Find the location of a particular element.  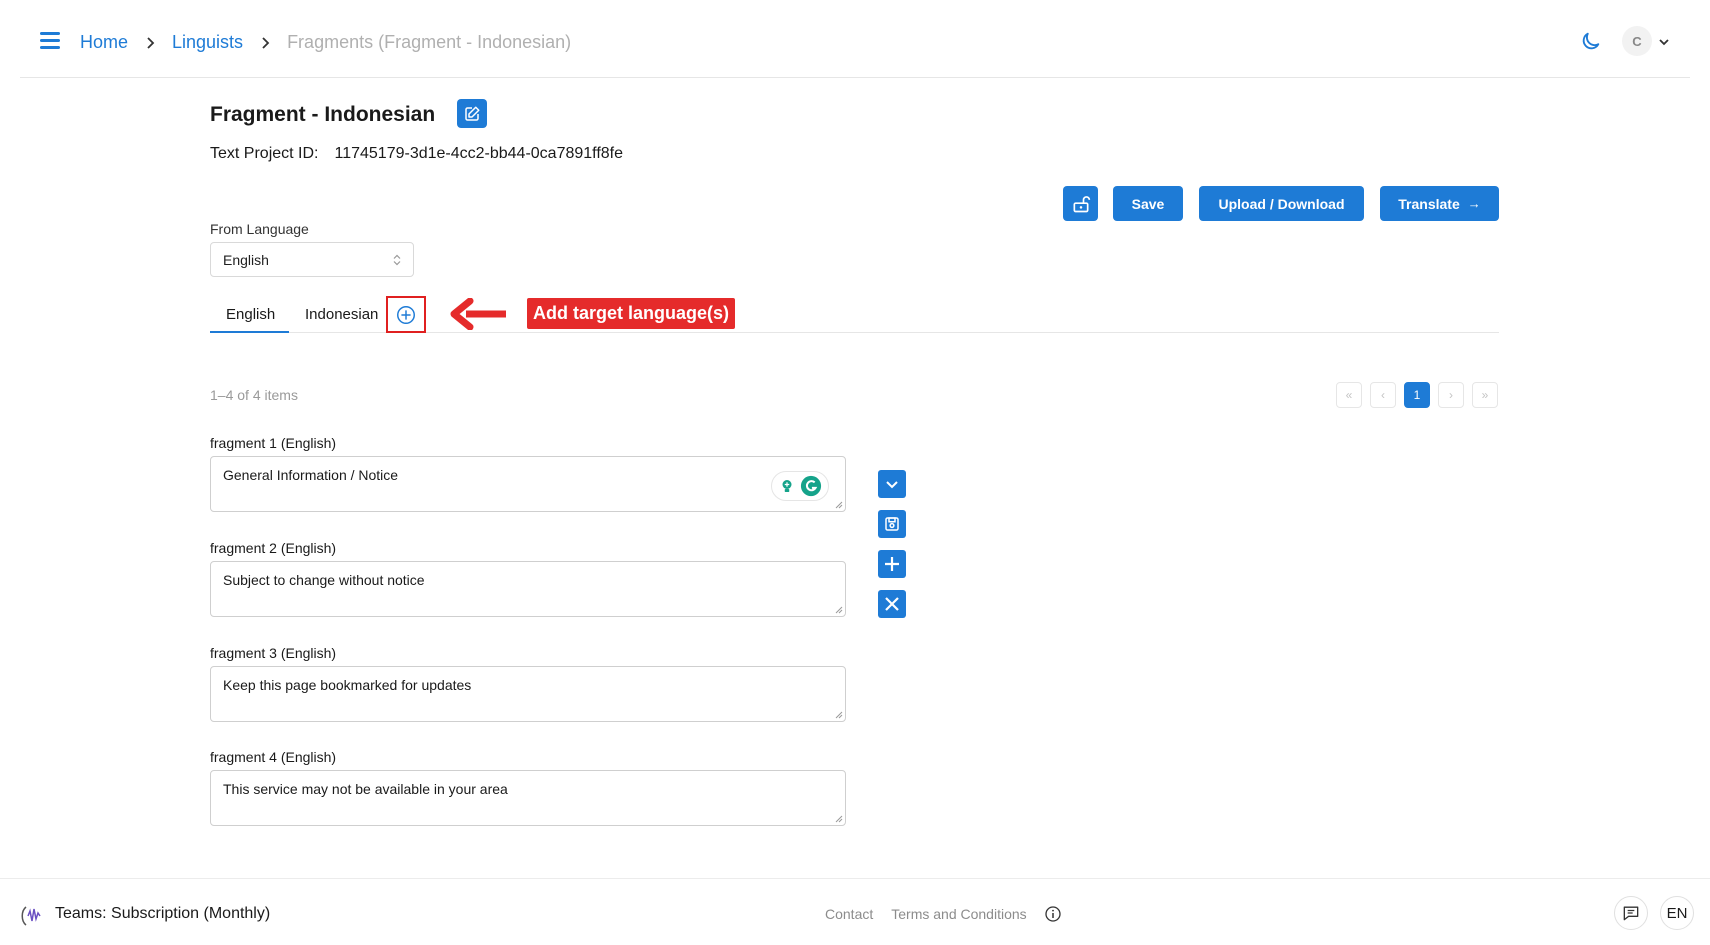

plus-circle-icon is located at coordinates (406, 314).